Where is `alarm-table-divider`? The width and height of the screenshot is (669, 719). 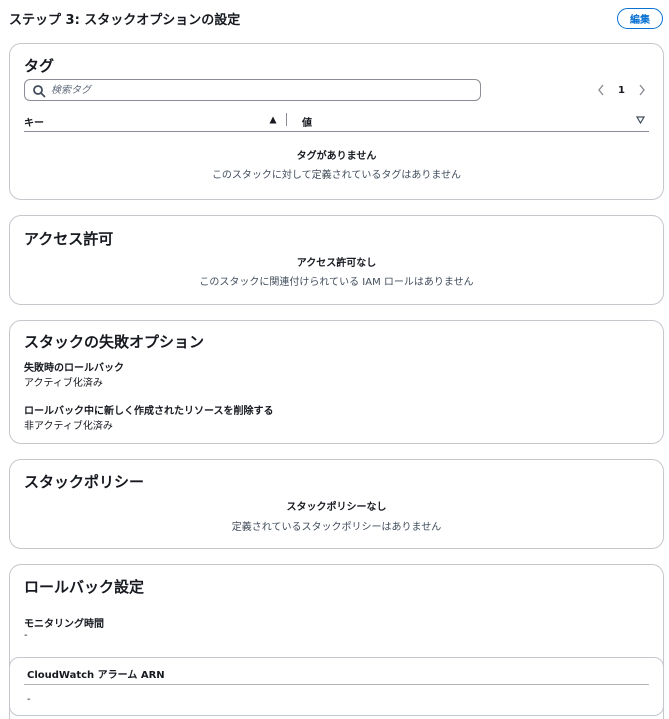
alarm-table-divider is located at coordinates (336, 684).